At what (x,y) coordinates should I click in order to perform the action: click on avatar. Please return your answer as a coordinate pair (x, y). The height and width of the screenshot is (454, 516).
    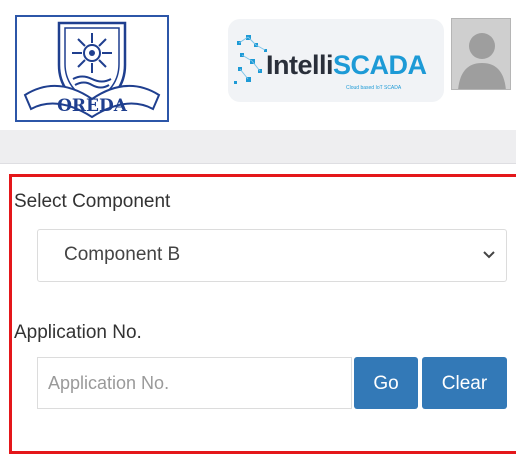
    Looking at the image, I should click on (481, 54).